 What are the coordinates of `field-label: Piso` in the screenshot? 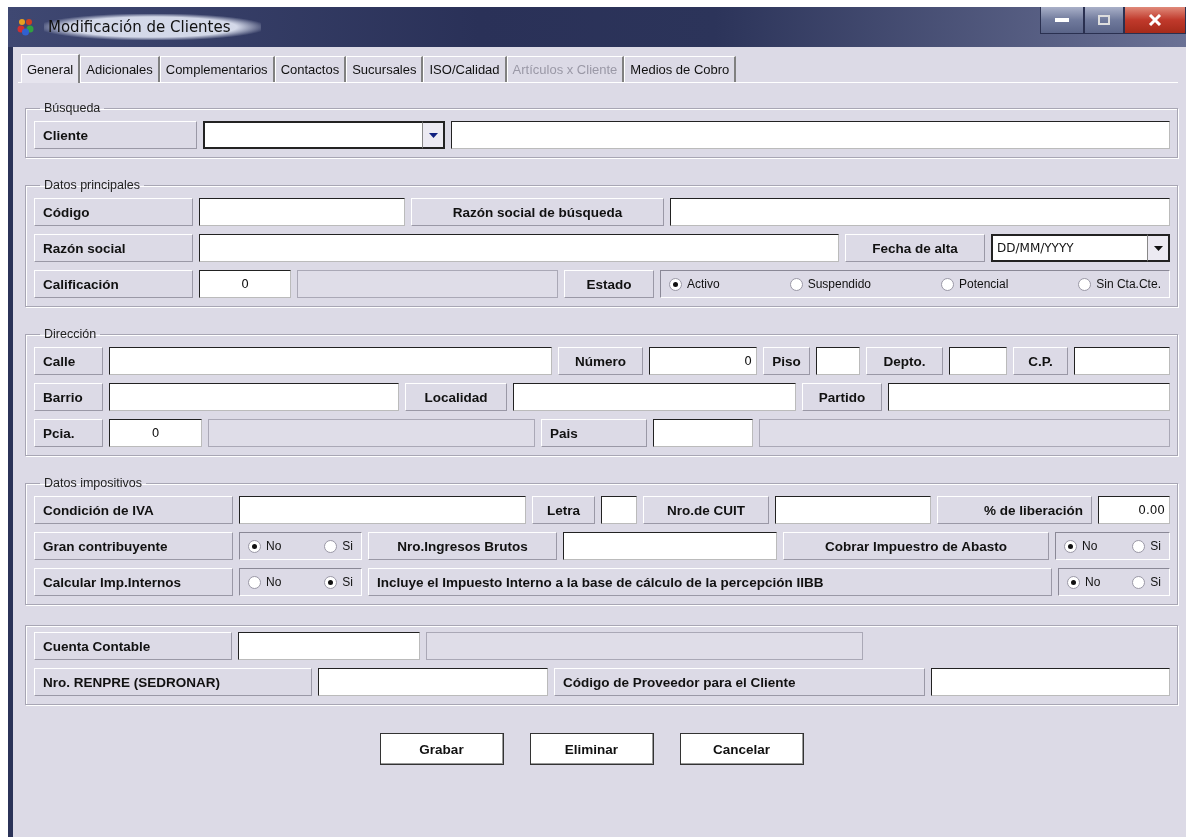 It's located at (786, 361).